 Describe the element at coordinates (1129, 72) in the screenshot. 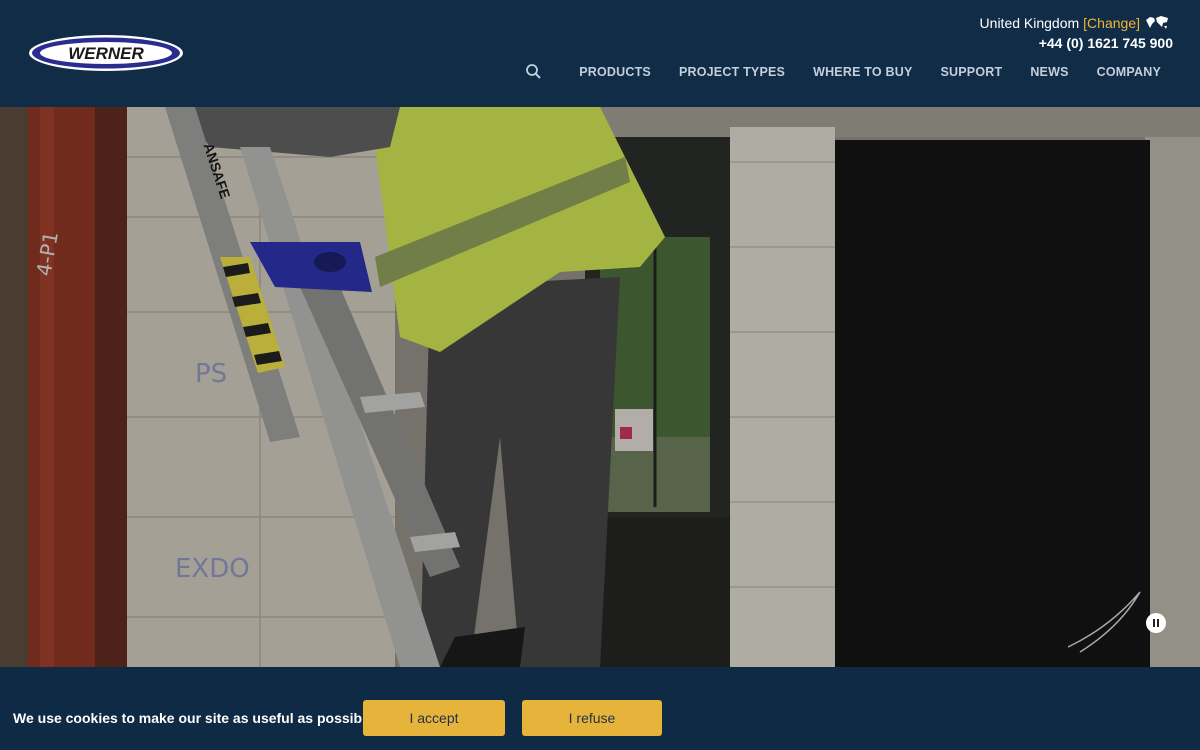

I see `nav-company: COMPANY` at that location.